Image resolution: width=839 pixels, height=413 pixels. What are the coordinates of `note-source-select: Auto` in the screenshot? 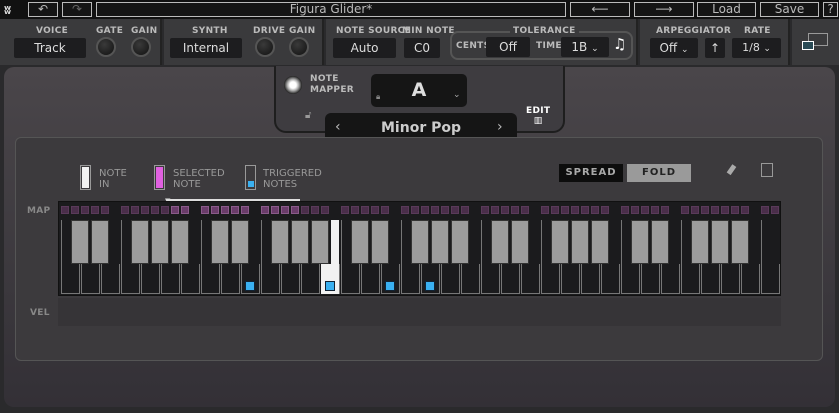 It's located at (364, 48).